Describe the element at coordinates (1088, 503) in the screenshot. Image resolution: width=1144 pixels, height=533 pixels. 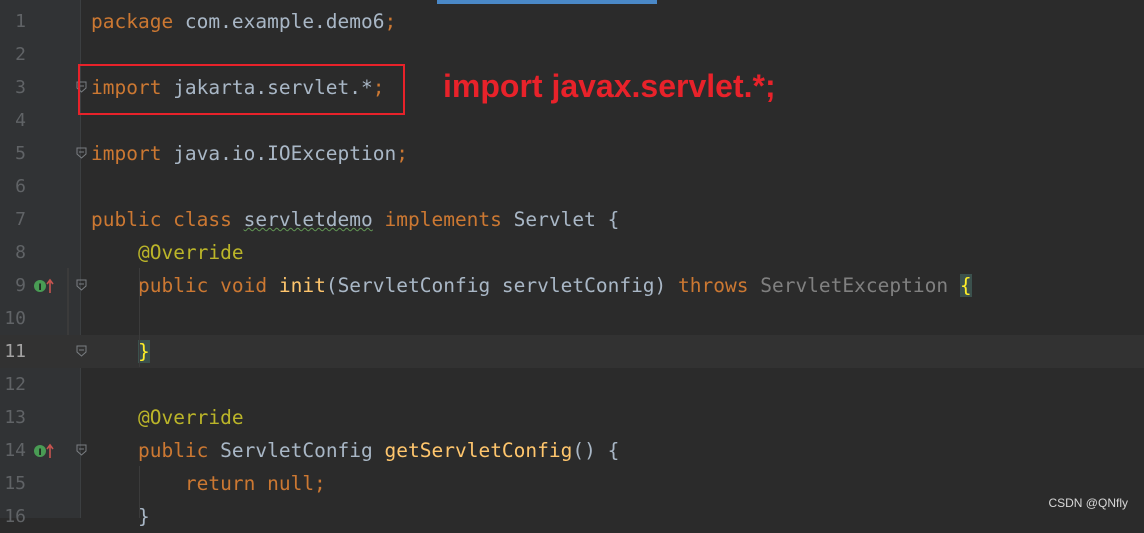
I see `watermark: CSDN @QNfly` at that location.